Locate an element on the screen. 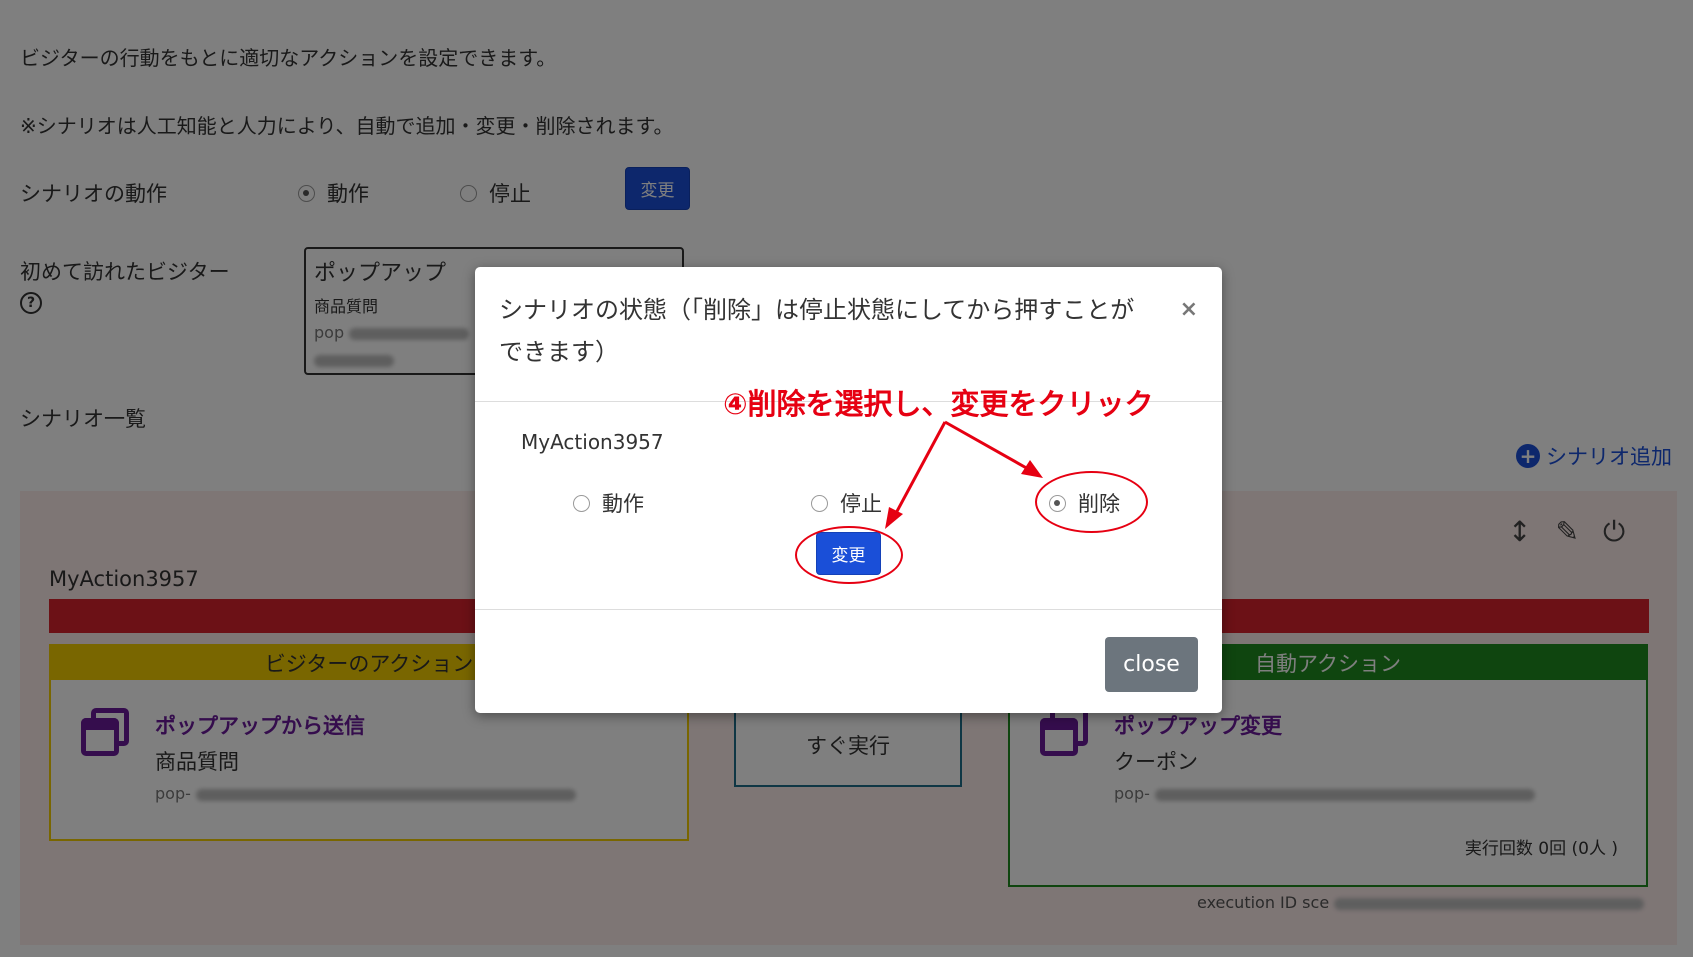 This screenshot has width=1693, height=957. annotation-arrows is located at coordinates (964, 474).